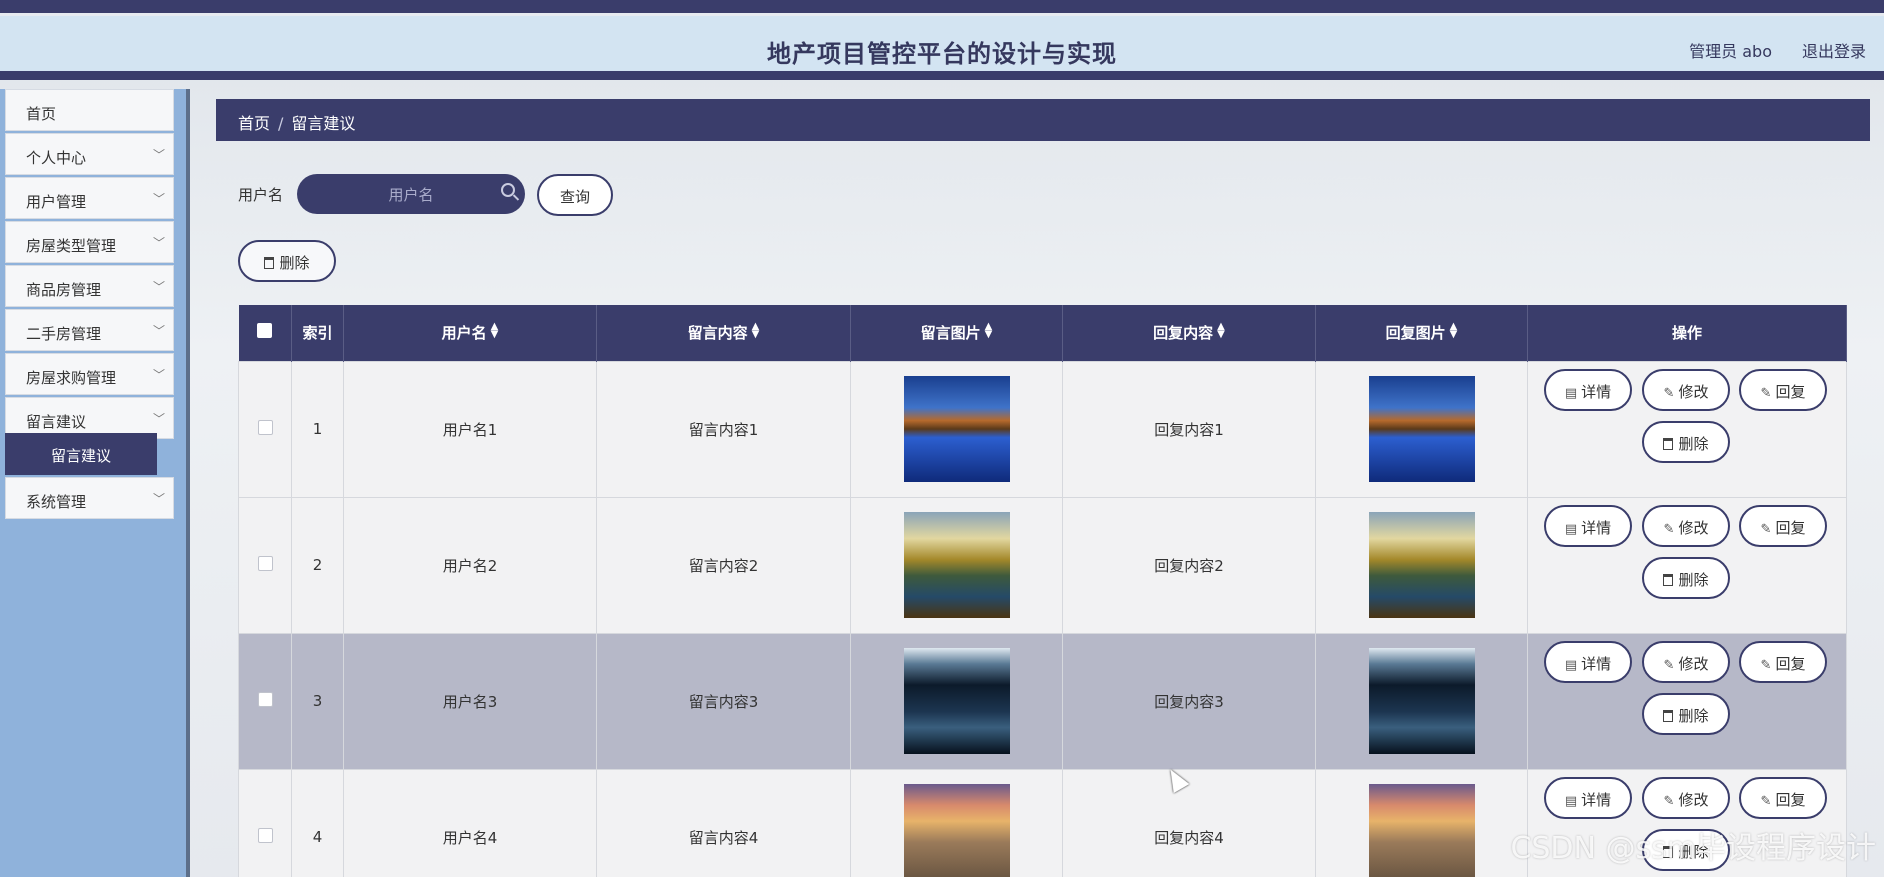 The height and width of the screenshot is (877, 1884). Describe the element at coordinates (89, 374) in the screenshot. I see `sidebar-item-house-purchase: 房屋求购管理 ﹀` at that location.